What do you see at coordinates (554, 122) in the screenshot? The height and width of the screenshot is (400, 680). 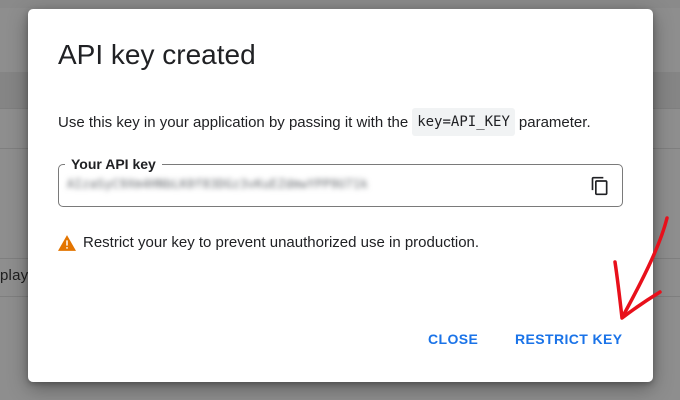 I see `description-text-after: parameter.` at bounding box center [554, 122].